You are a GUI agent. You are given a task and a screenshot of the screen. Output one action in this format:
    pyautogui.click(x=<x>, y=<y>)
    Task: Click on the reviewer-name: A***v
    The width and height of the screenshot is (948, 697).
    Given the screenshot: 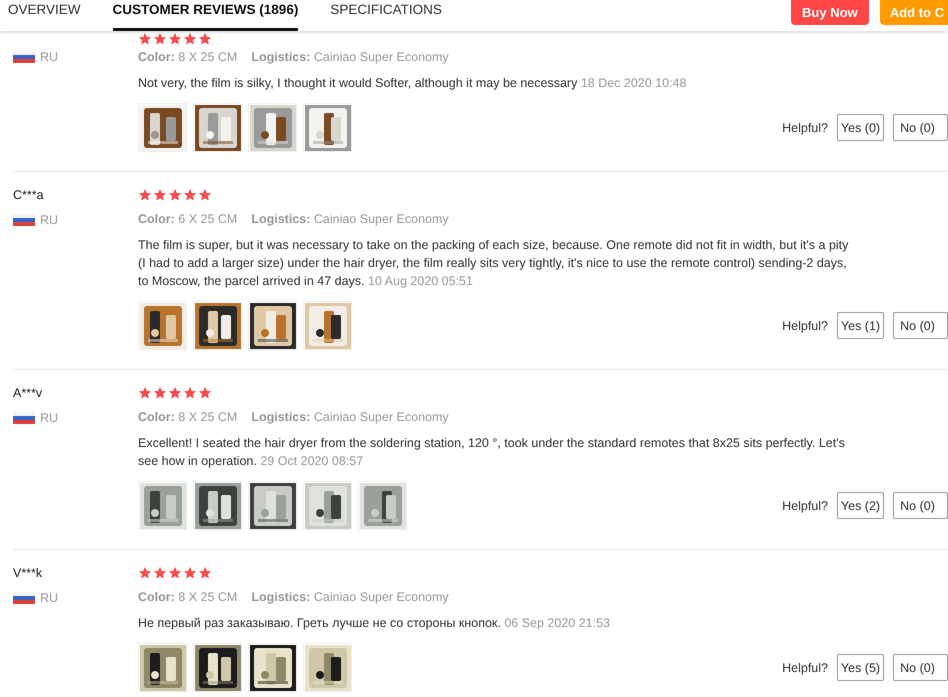 What is the action you would take?
    pyautogui.click(x=28, y=393)
    